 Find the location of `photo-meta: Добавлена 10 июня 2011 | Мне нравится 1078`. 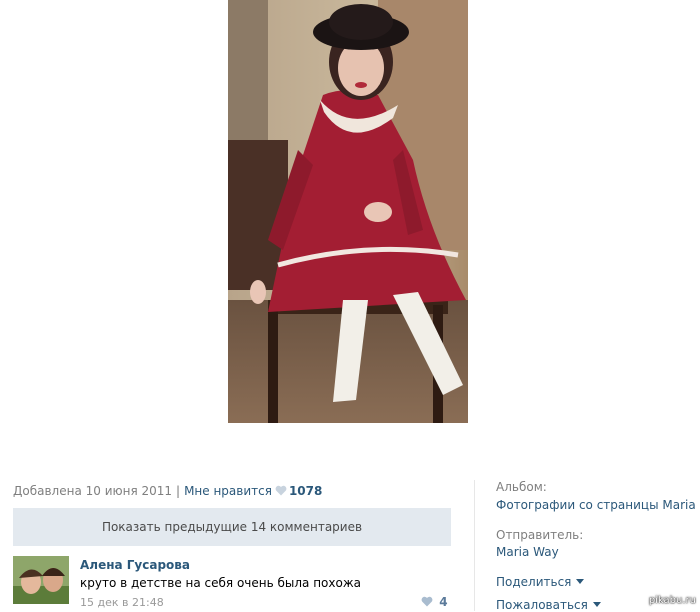

photo-meta: Добавлена 10 июня 2011 | Мне нравится 1078 is located at coordinates (167, 491).